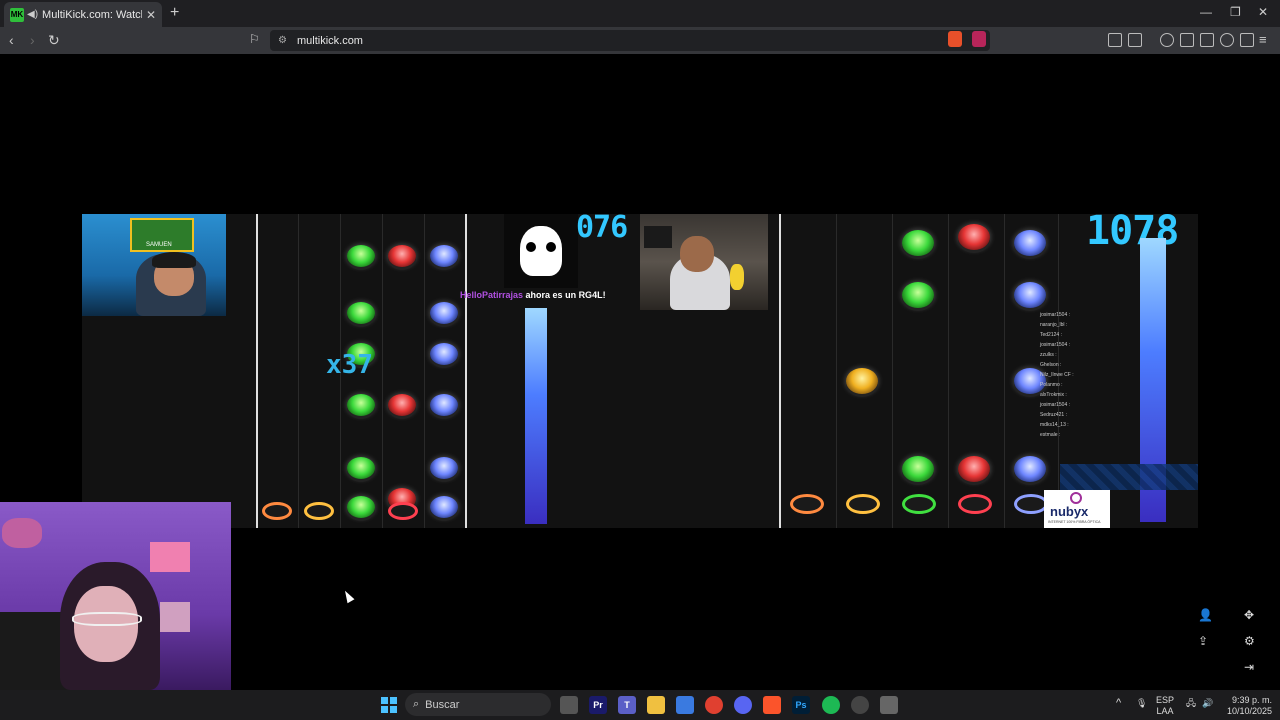 This screenshot has width=1280, height=720. I want to click on windows-start-icon, so click(389, 705).